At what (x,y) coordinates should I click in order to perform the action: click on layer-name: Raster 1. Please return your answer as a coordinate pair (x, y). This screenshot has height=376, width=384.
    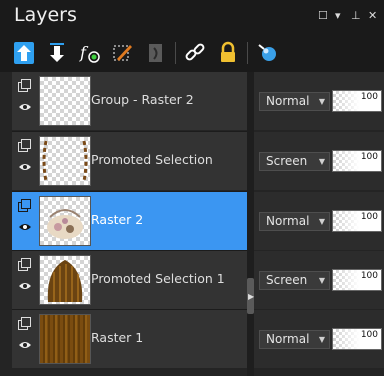
    Looking at the image, I should click on (117, 337).